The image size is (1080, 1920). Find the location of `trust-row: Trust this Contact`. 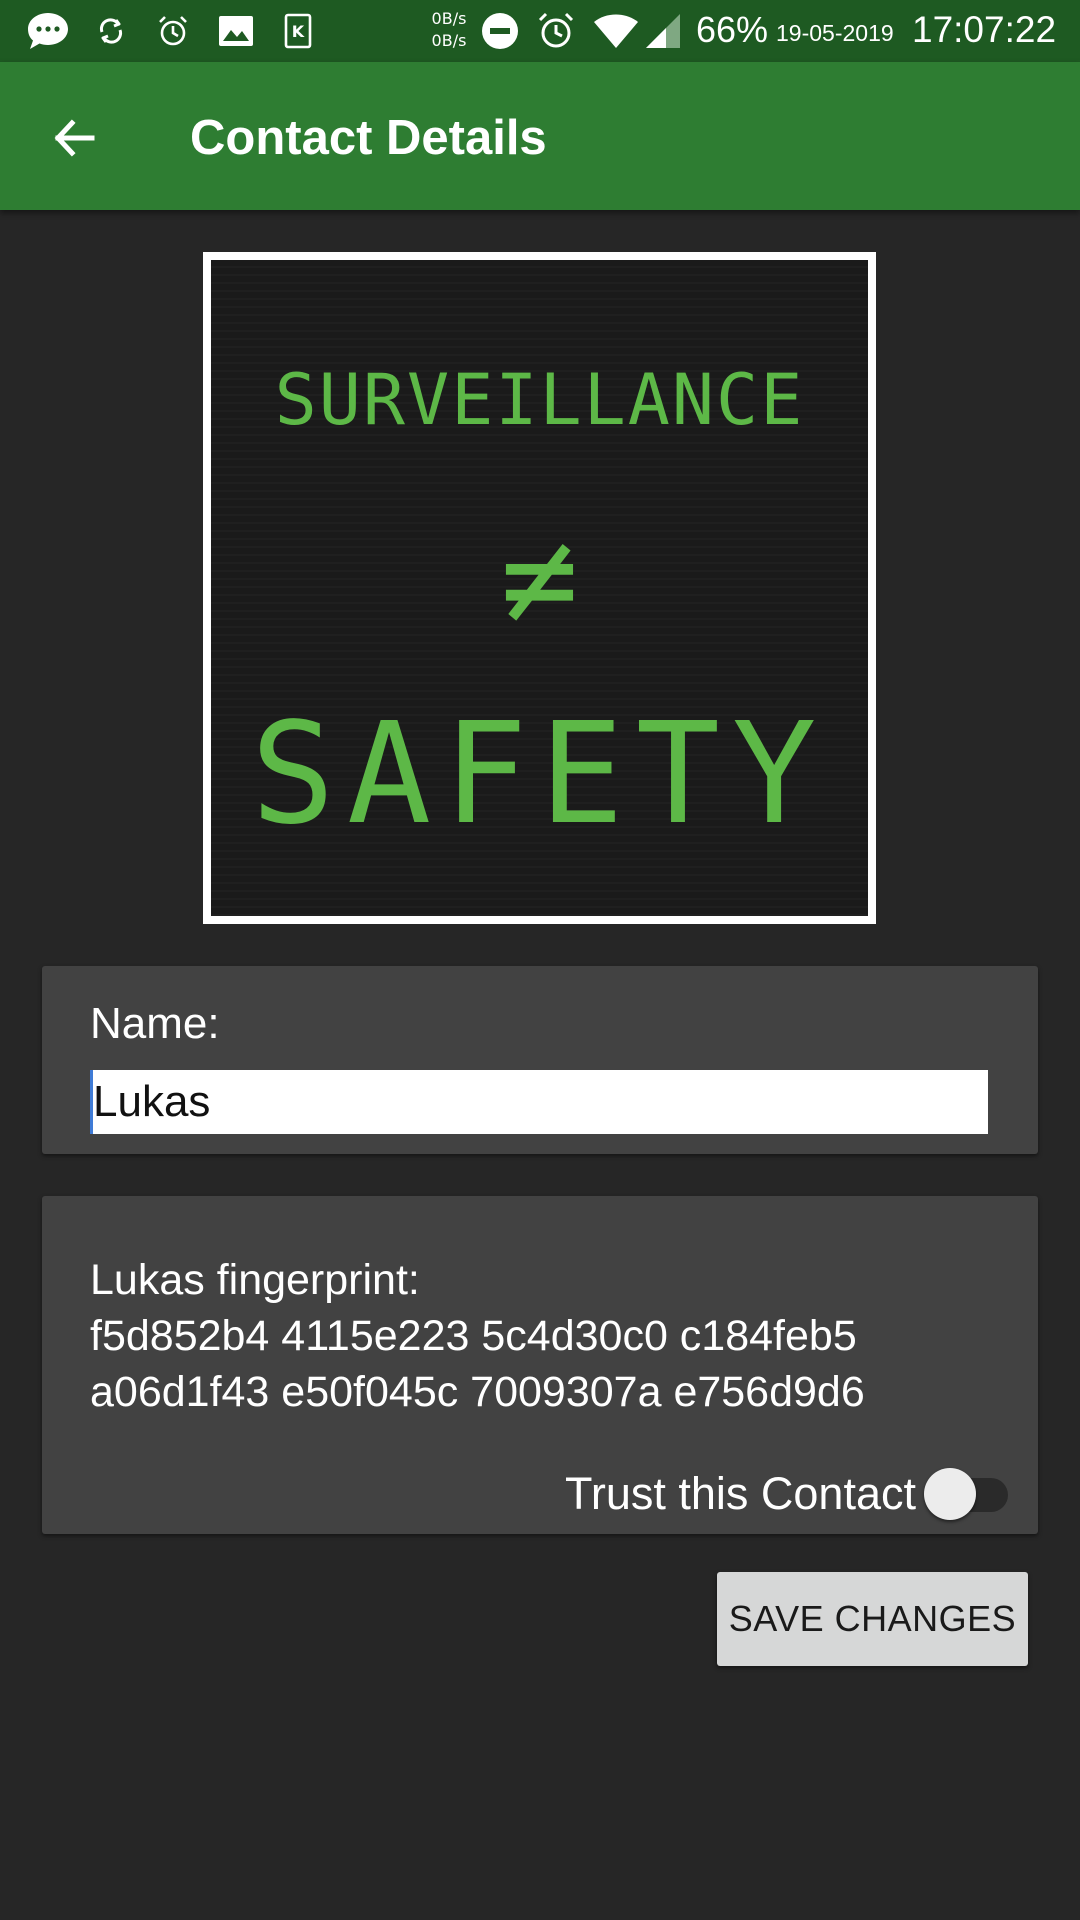

trust-row: Trust this Contact is located at coordinates (786, 1494).